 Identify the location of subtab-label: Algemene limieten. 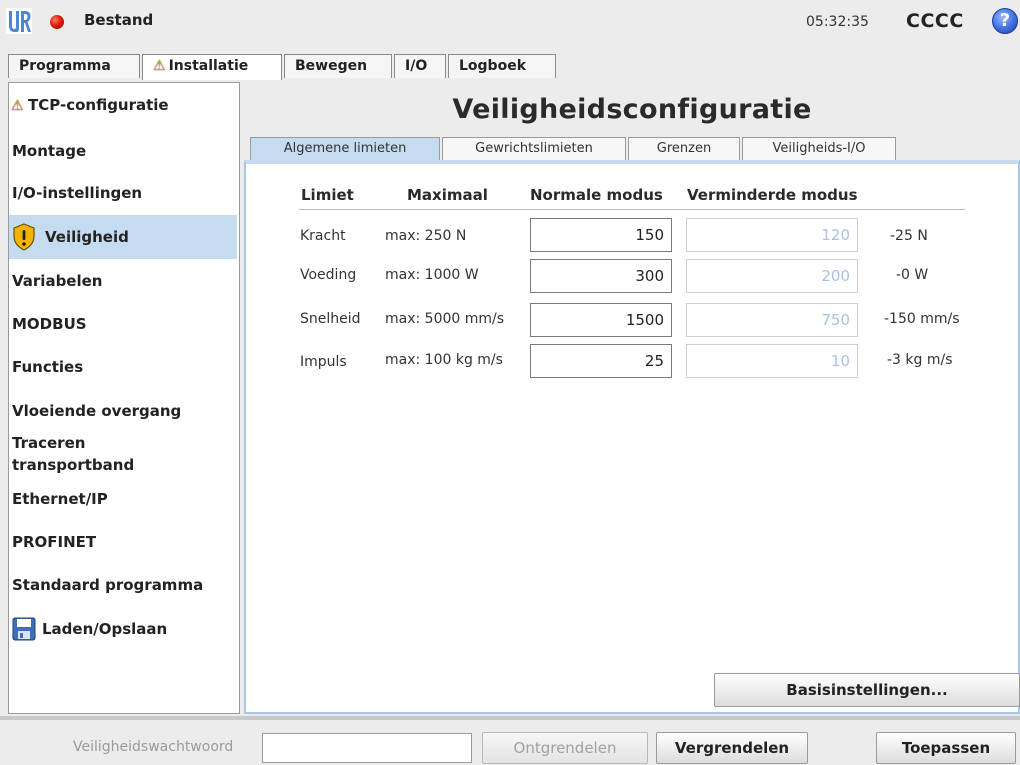
(345, 148).